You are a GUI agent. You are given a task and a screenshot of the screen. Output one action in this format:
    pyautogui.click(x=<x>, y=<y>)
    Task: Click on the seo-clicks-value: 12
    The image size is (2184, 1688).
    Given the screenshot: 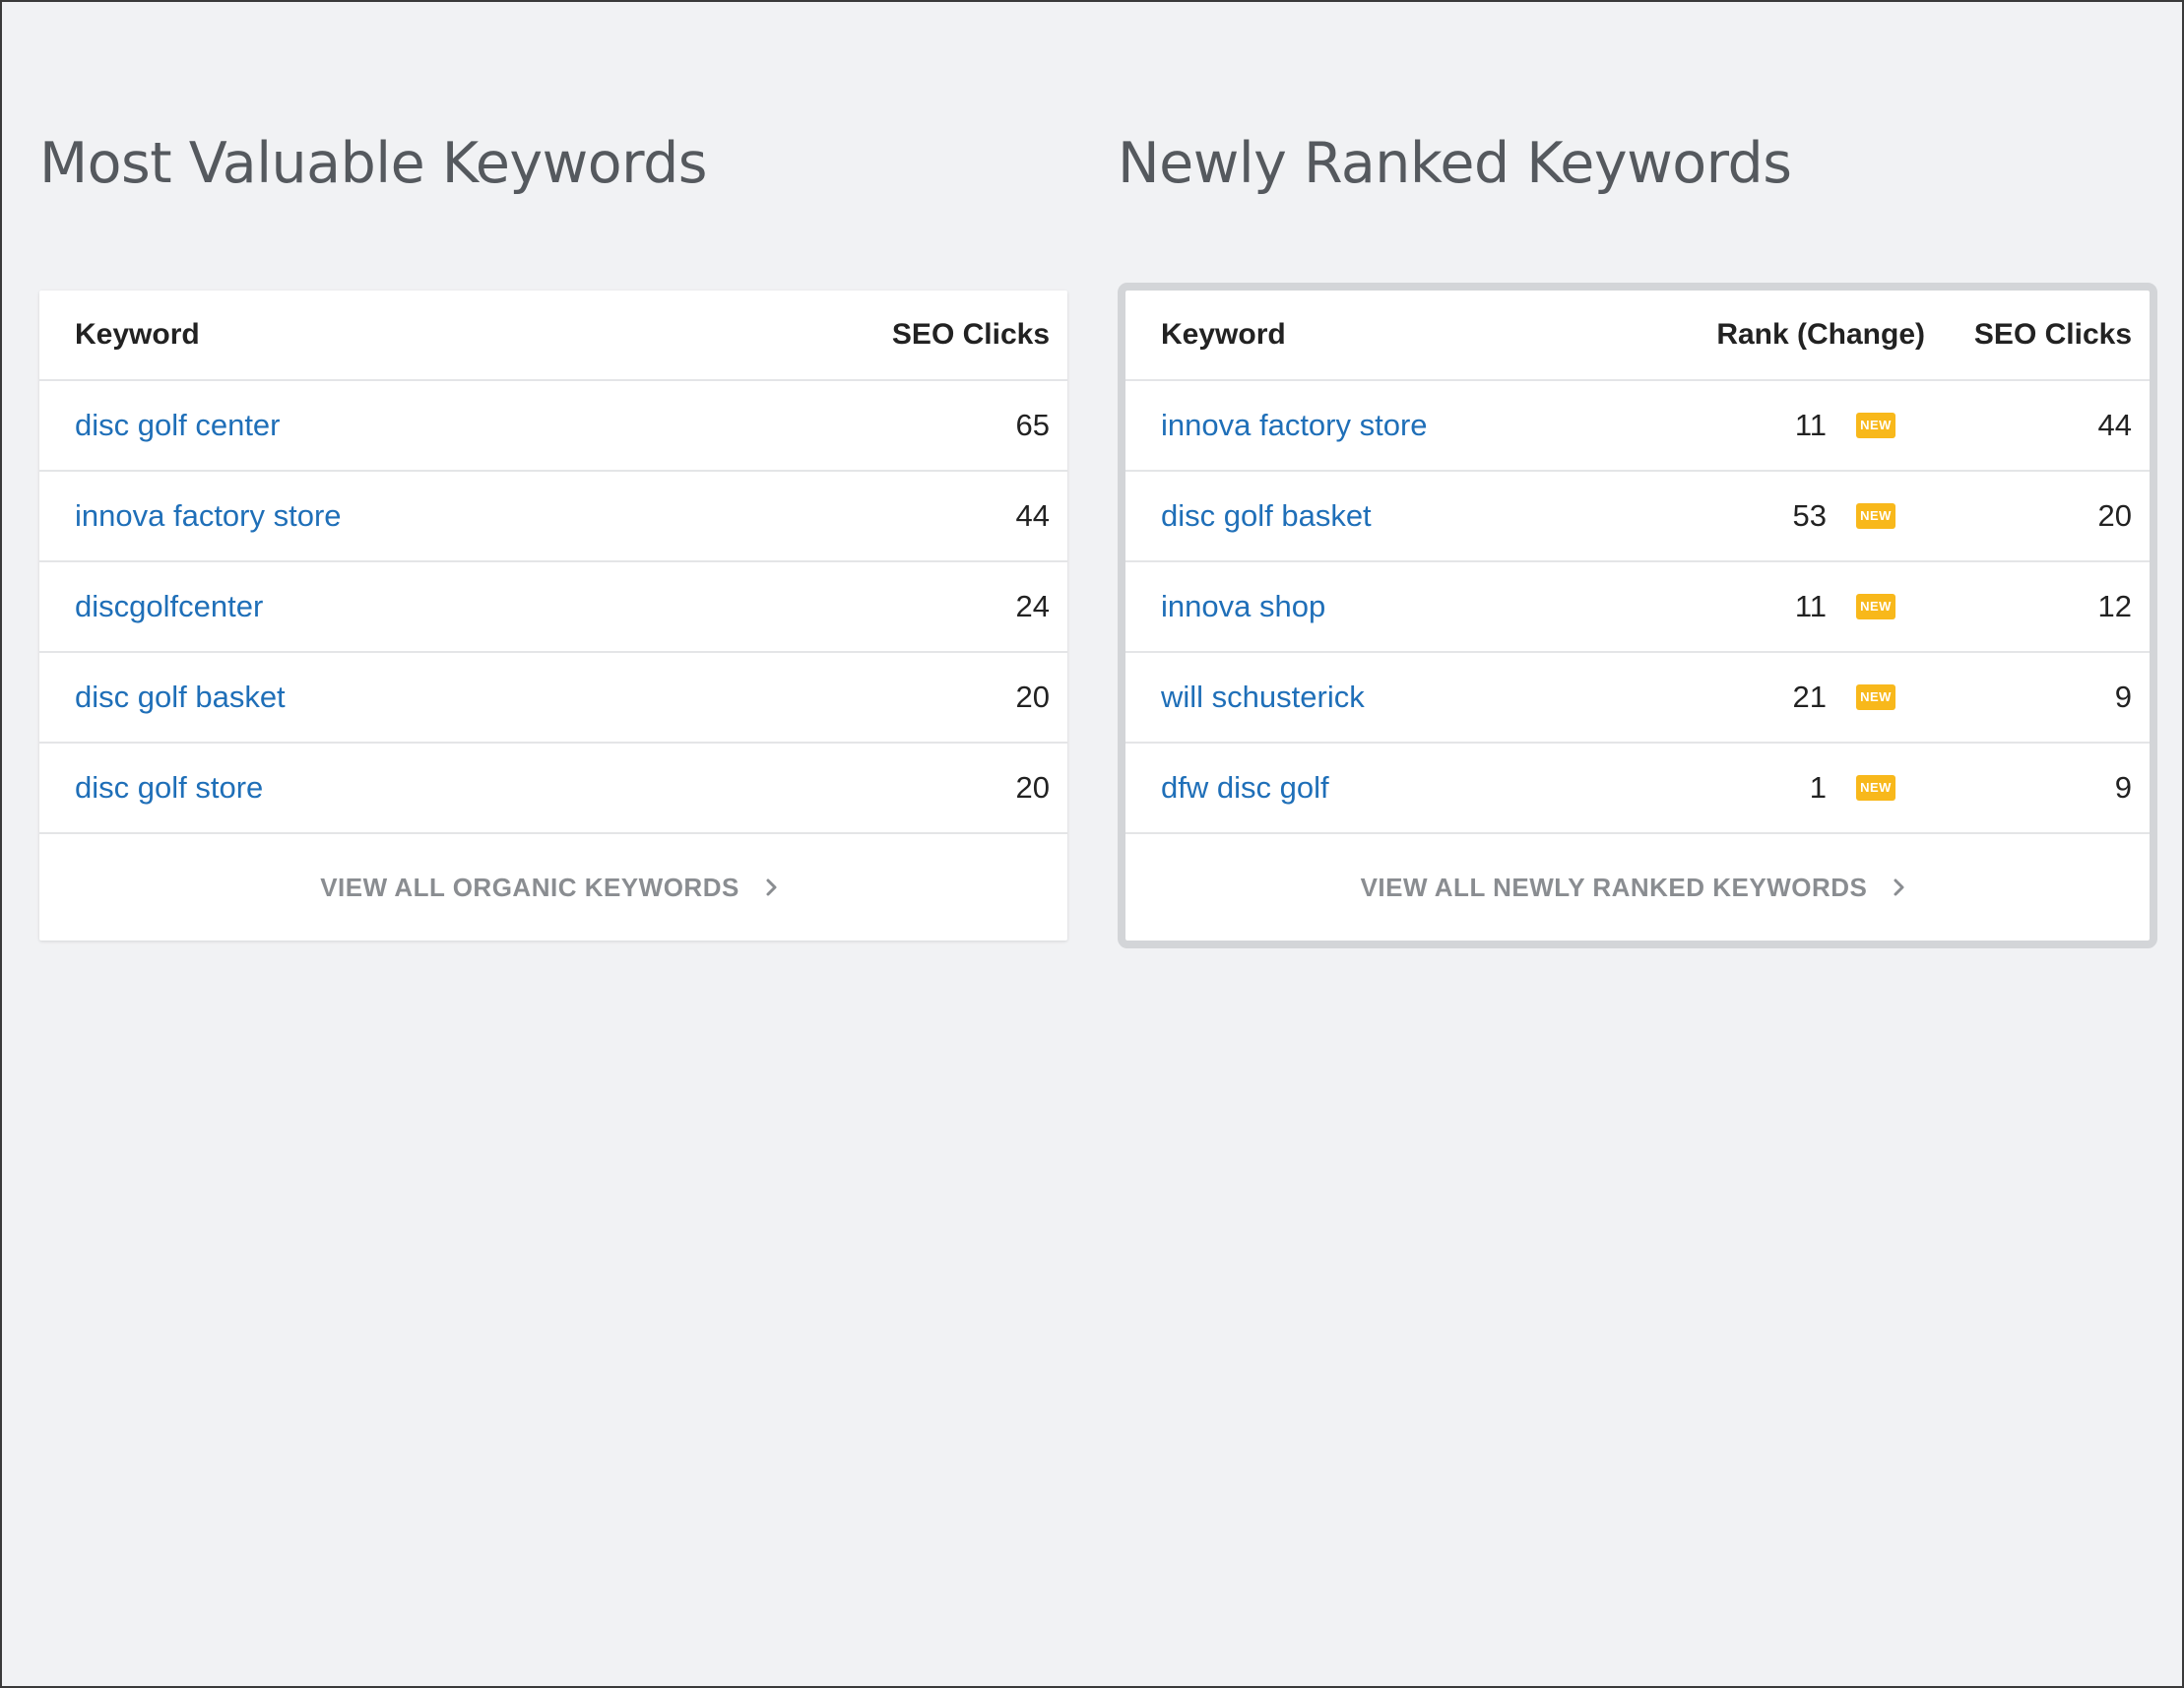 What is the action you would take?
    pyautogui.click(x=2114, y=606)
    